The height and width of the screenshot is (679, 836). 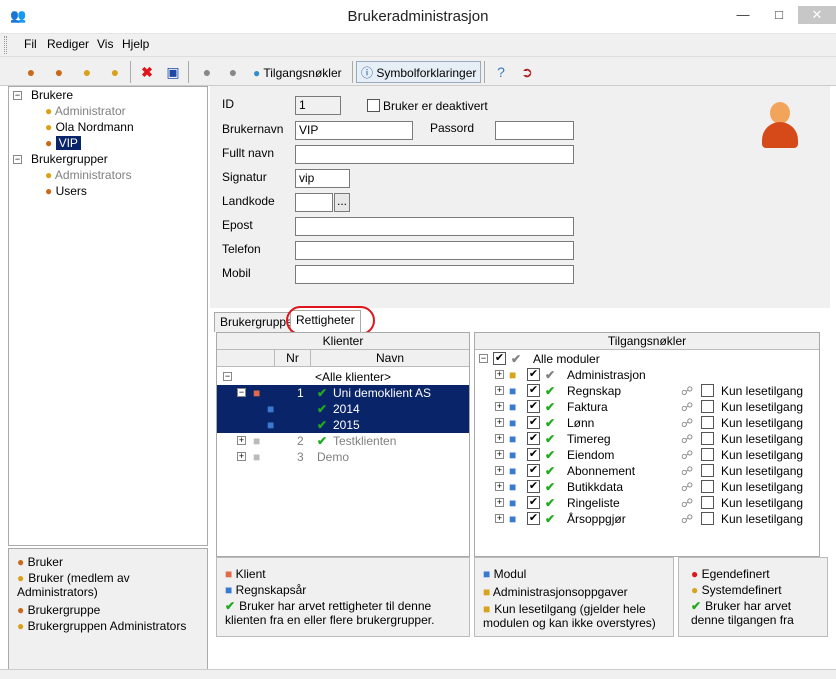 I want to click on maximize-icon: □, so click(x=779, y=15).